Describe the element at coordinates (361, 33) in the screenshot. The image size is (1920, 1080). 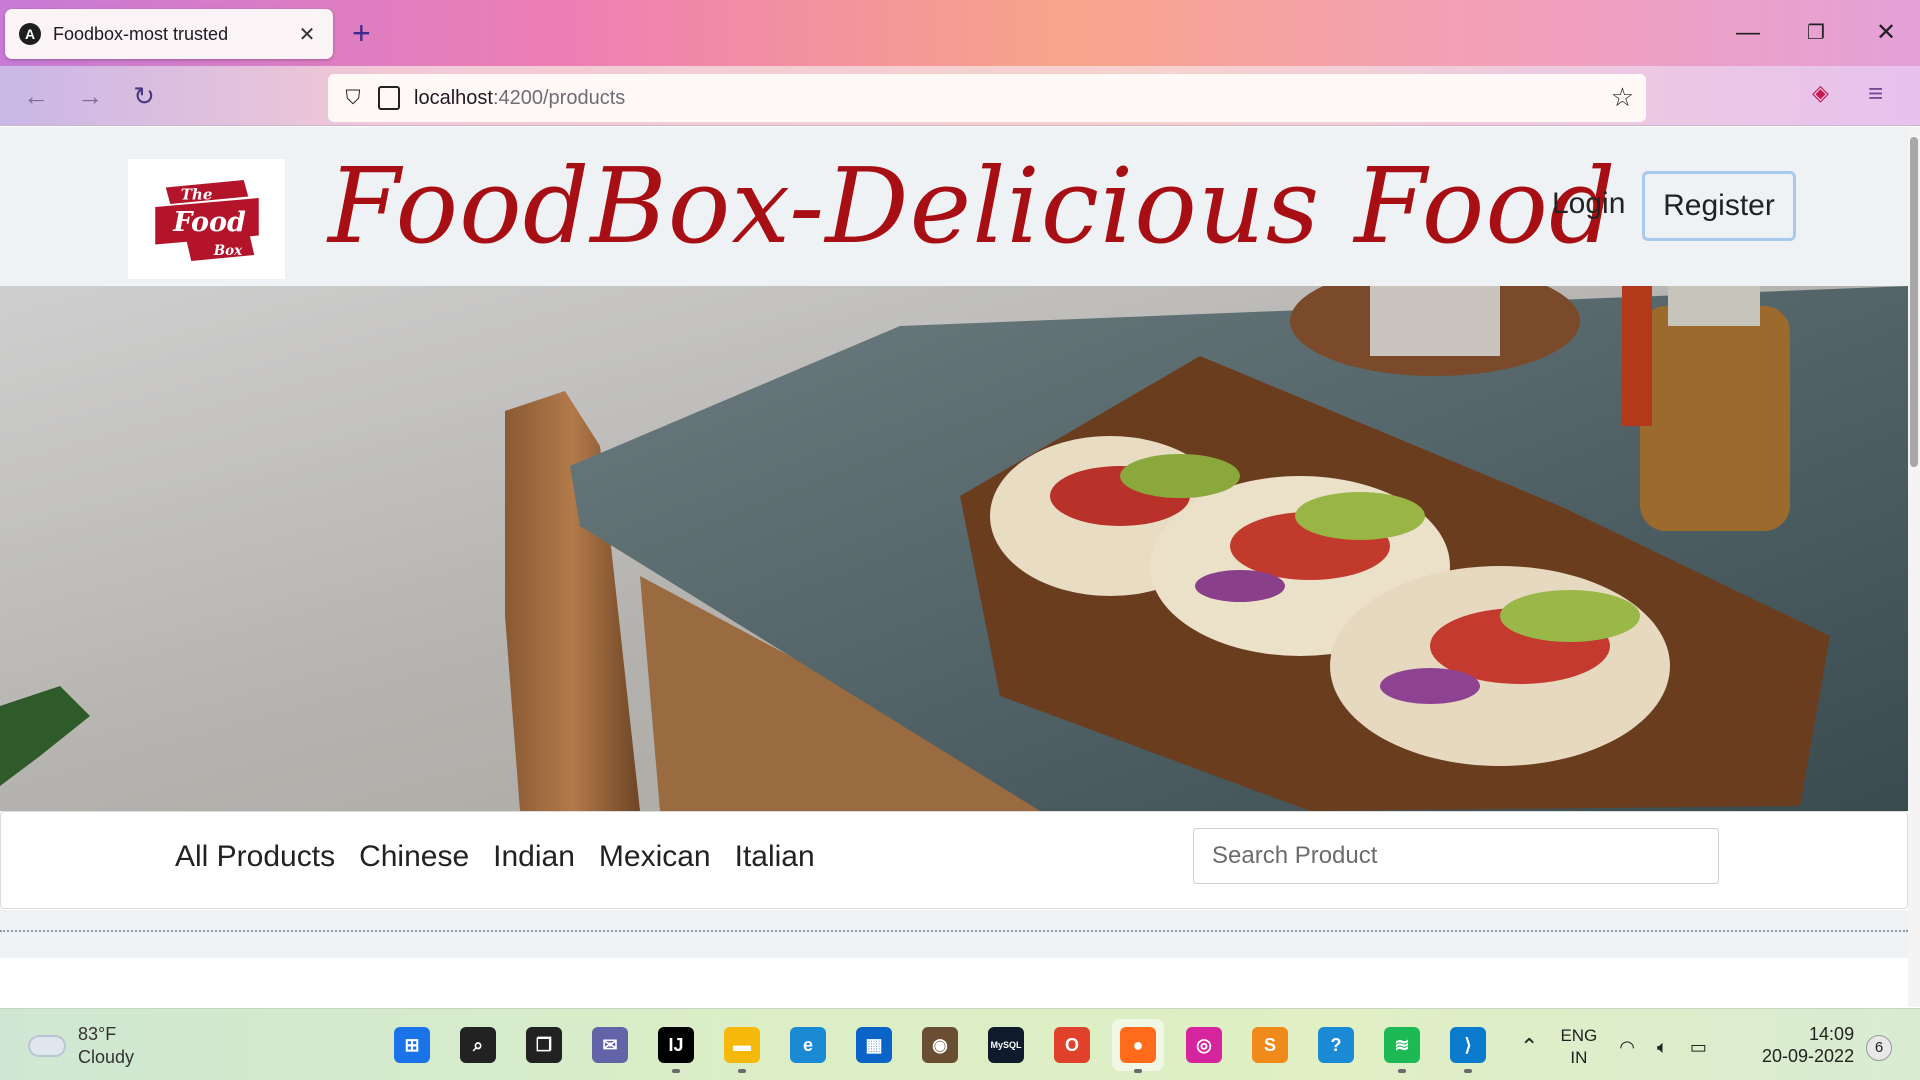
I see `new-tab-button: +` at that location.